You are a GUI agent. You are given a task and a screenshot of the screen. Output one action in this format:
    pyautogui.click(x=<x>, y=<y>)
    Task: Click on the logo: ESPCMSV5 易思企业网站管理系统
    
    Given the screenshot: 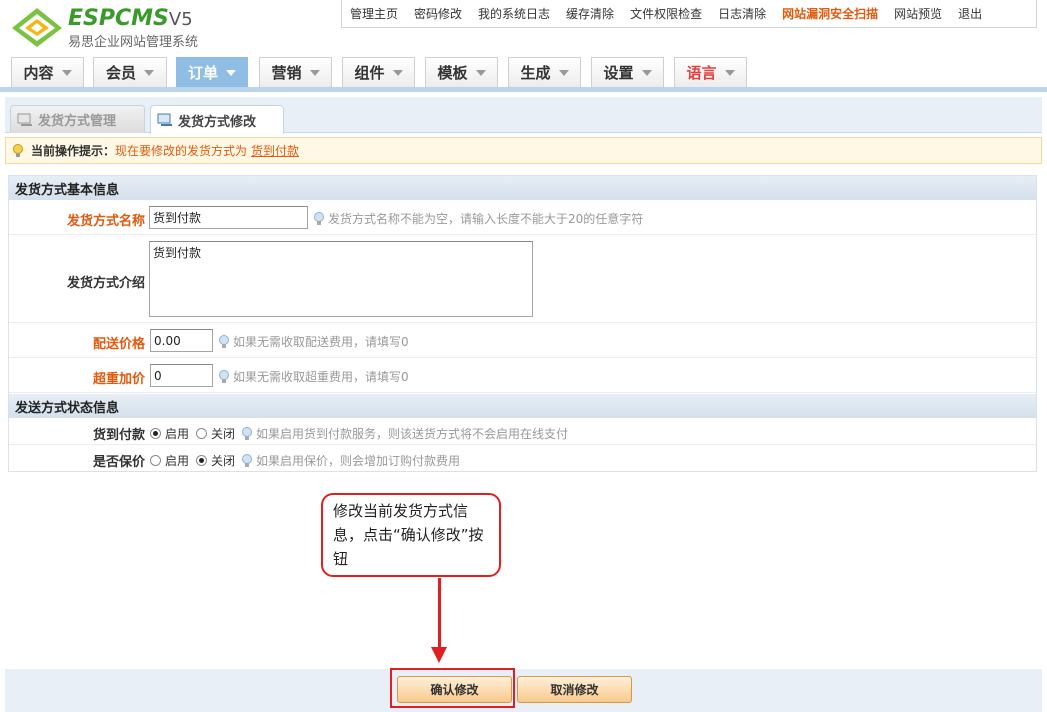 What is the action you would take?
    pyautogui.click(x=115, y=28)
    